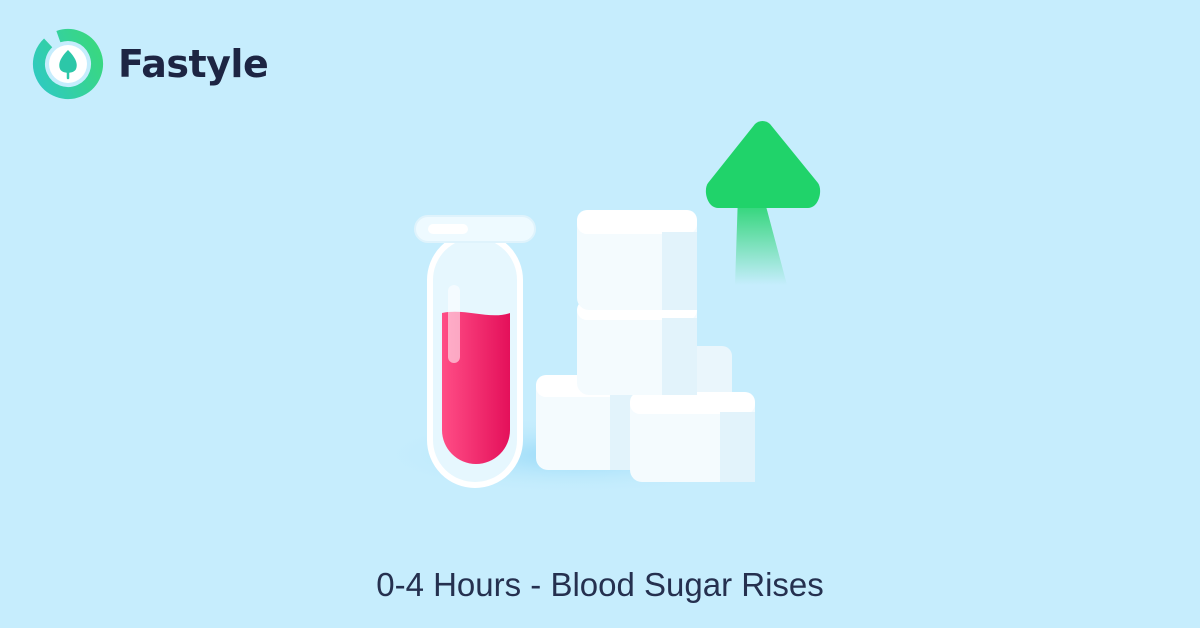  I want to click on brand-header: Fastyle, so click(150, 64).